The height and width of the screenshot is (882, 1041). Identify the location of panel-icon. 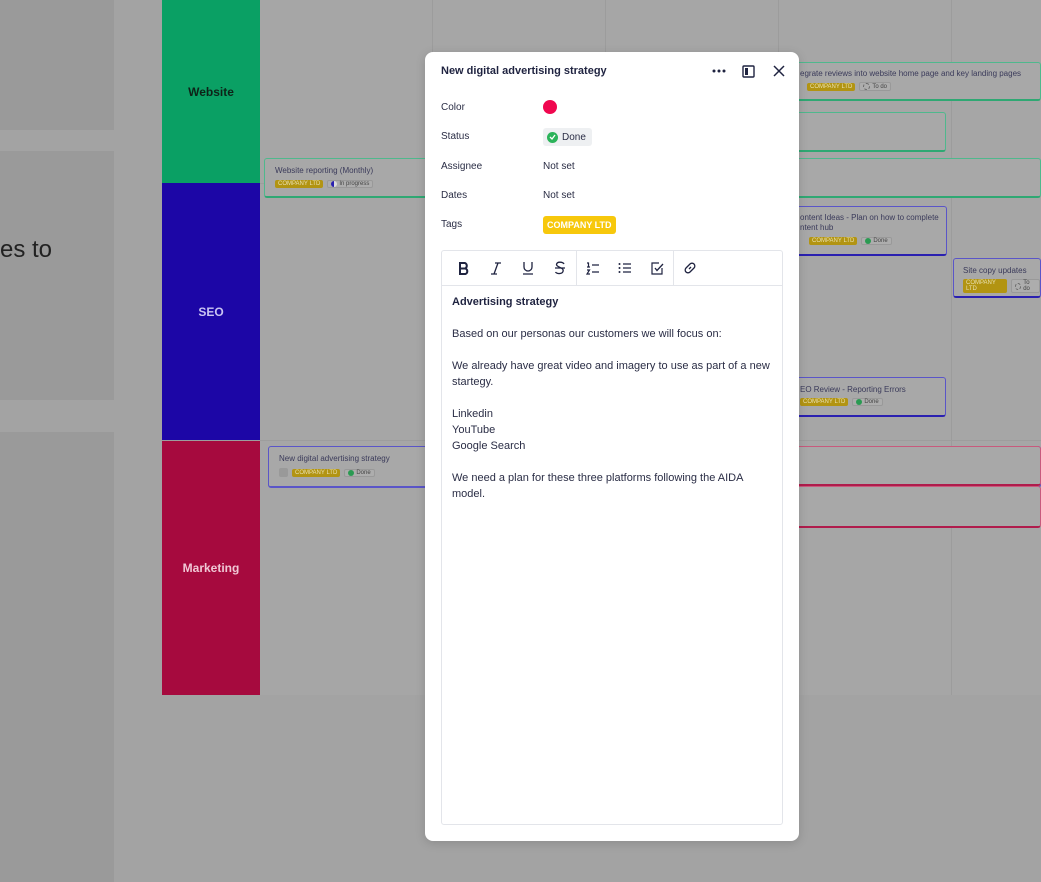
(748, 71).